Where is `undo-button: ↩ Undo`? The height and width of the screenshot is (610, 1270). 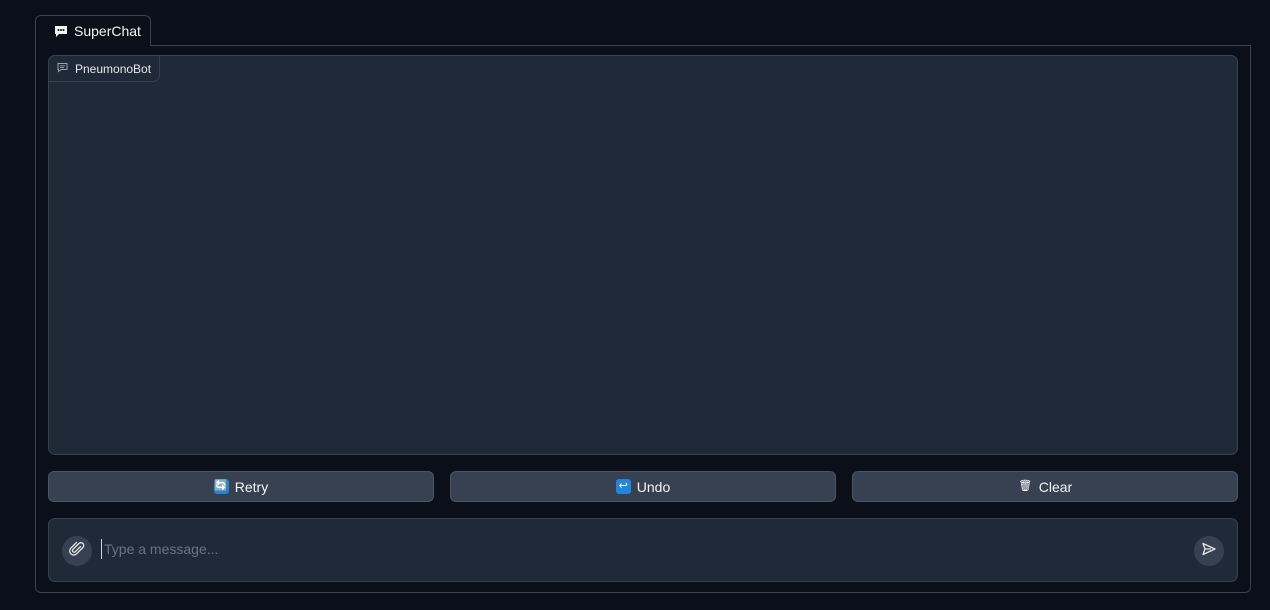 undo-button: ↩ Undo is located at coordinates (643, 486).